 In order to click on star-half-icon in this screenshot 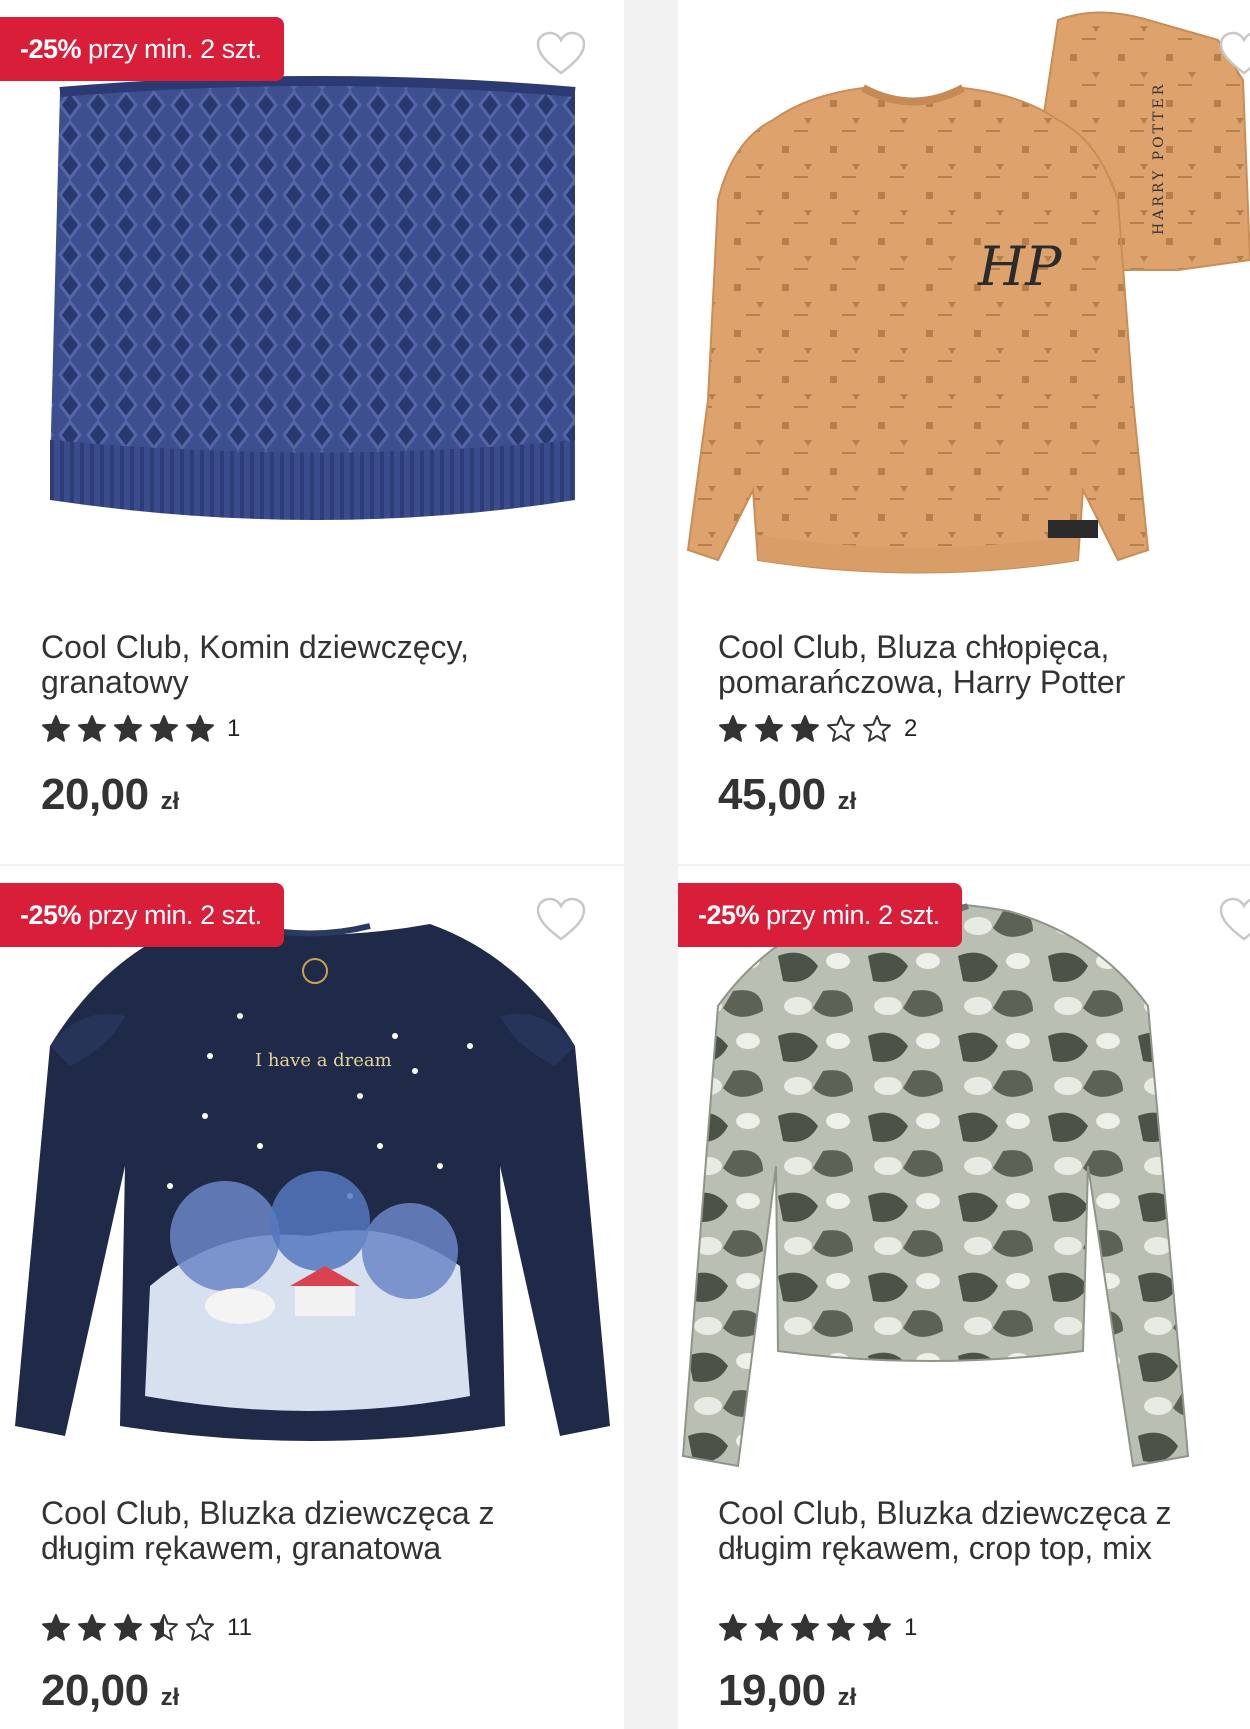, I will do `click(164, 1627)`.